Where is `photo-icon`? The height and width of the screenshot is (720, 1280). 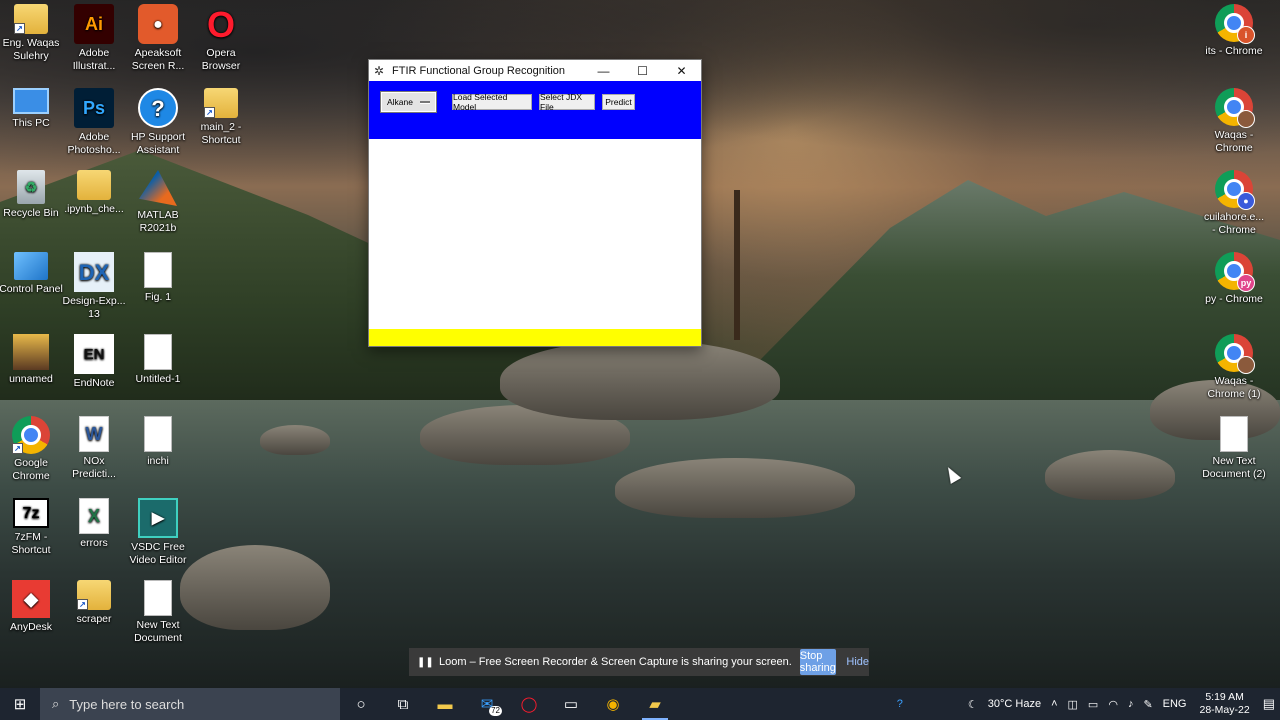
photo-icon is located at coordinates (31, 352).